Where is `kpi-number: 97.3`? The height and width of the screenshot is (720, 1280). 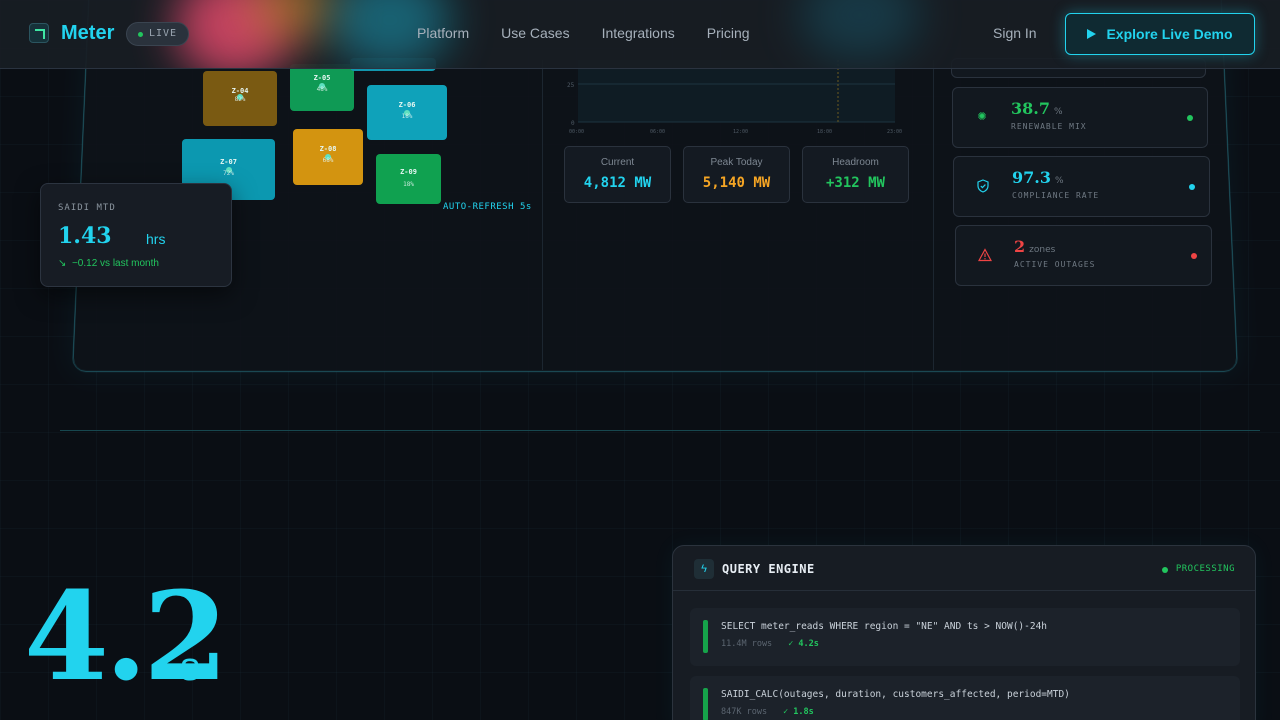 kpi-number: 97.3 is located at coordinates (1031, 177).